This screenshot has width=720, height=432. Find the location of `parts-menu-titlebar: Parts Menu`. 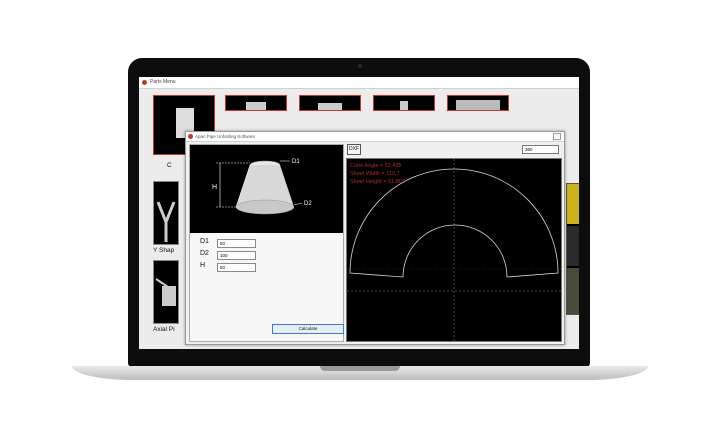

parts-menu-titlebar: Parts Menu is located at coordinates (359, 83).